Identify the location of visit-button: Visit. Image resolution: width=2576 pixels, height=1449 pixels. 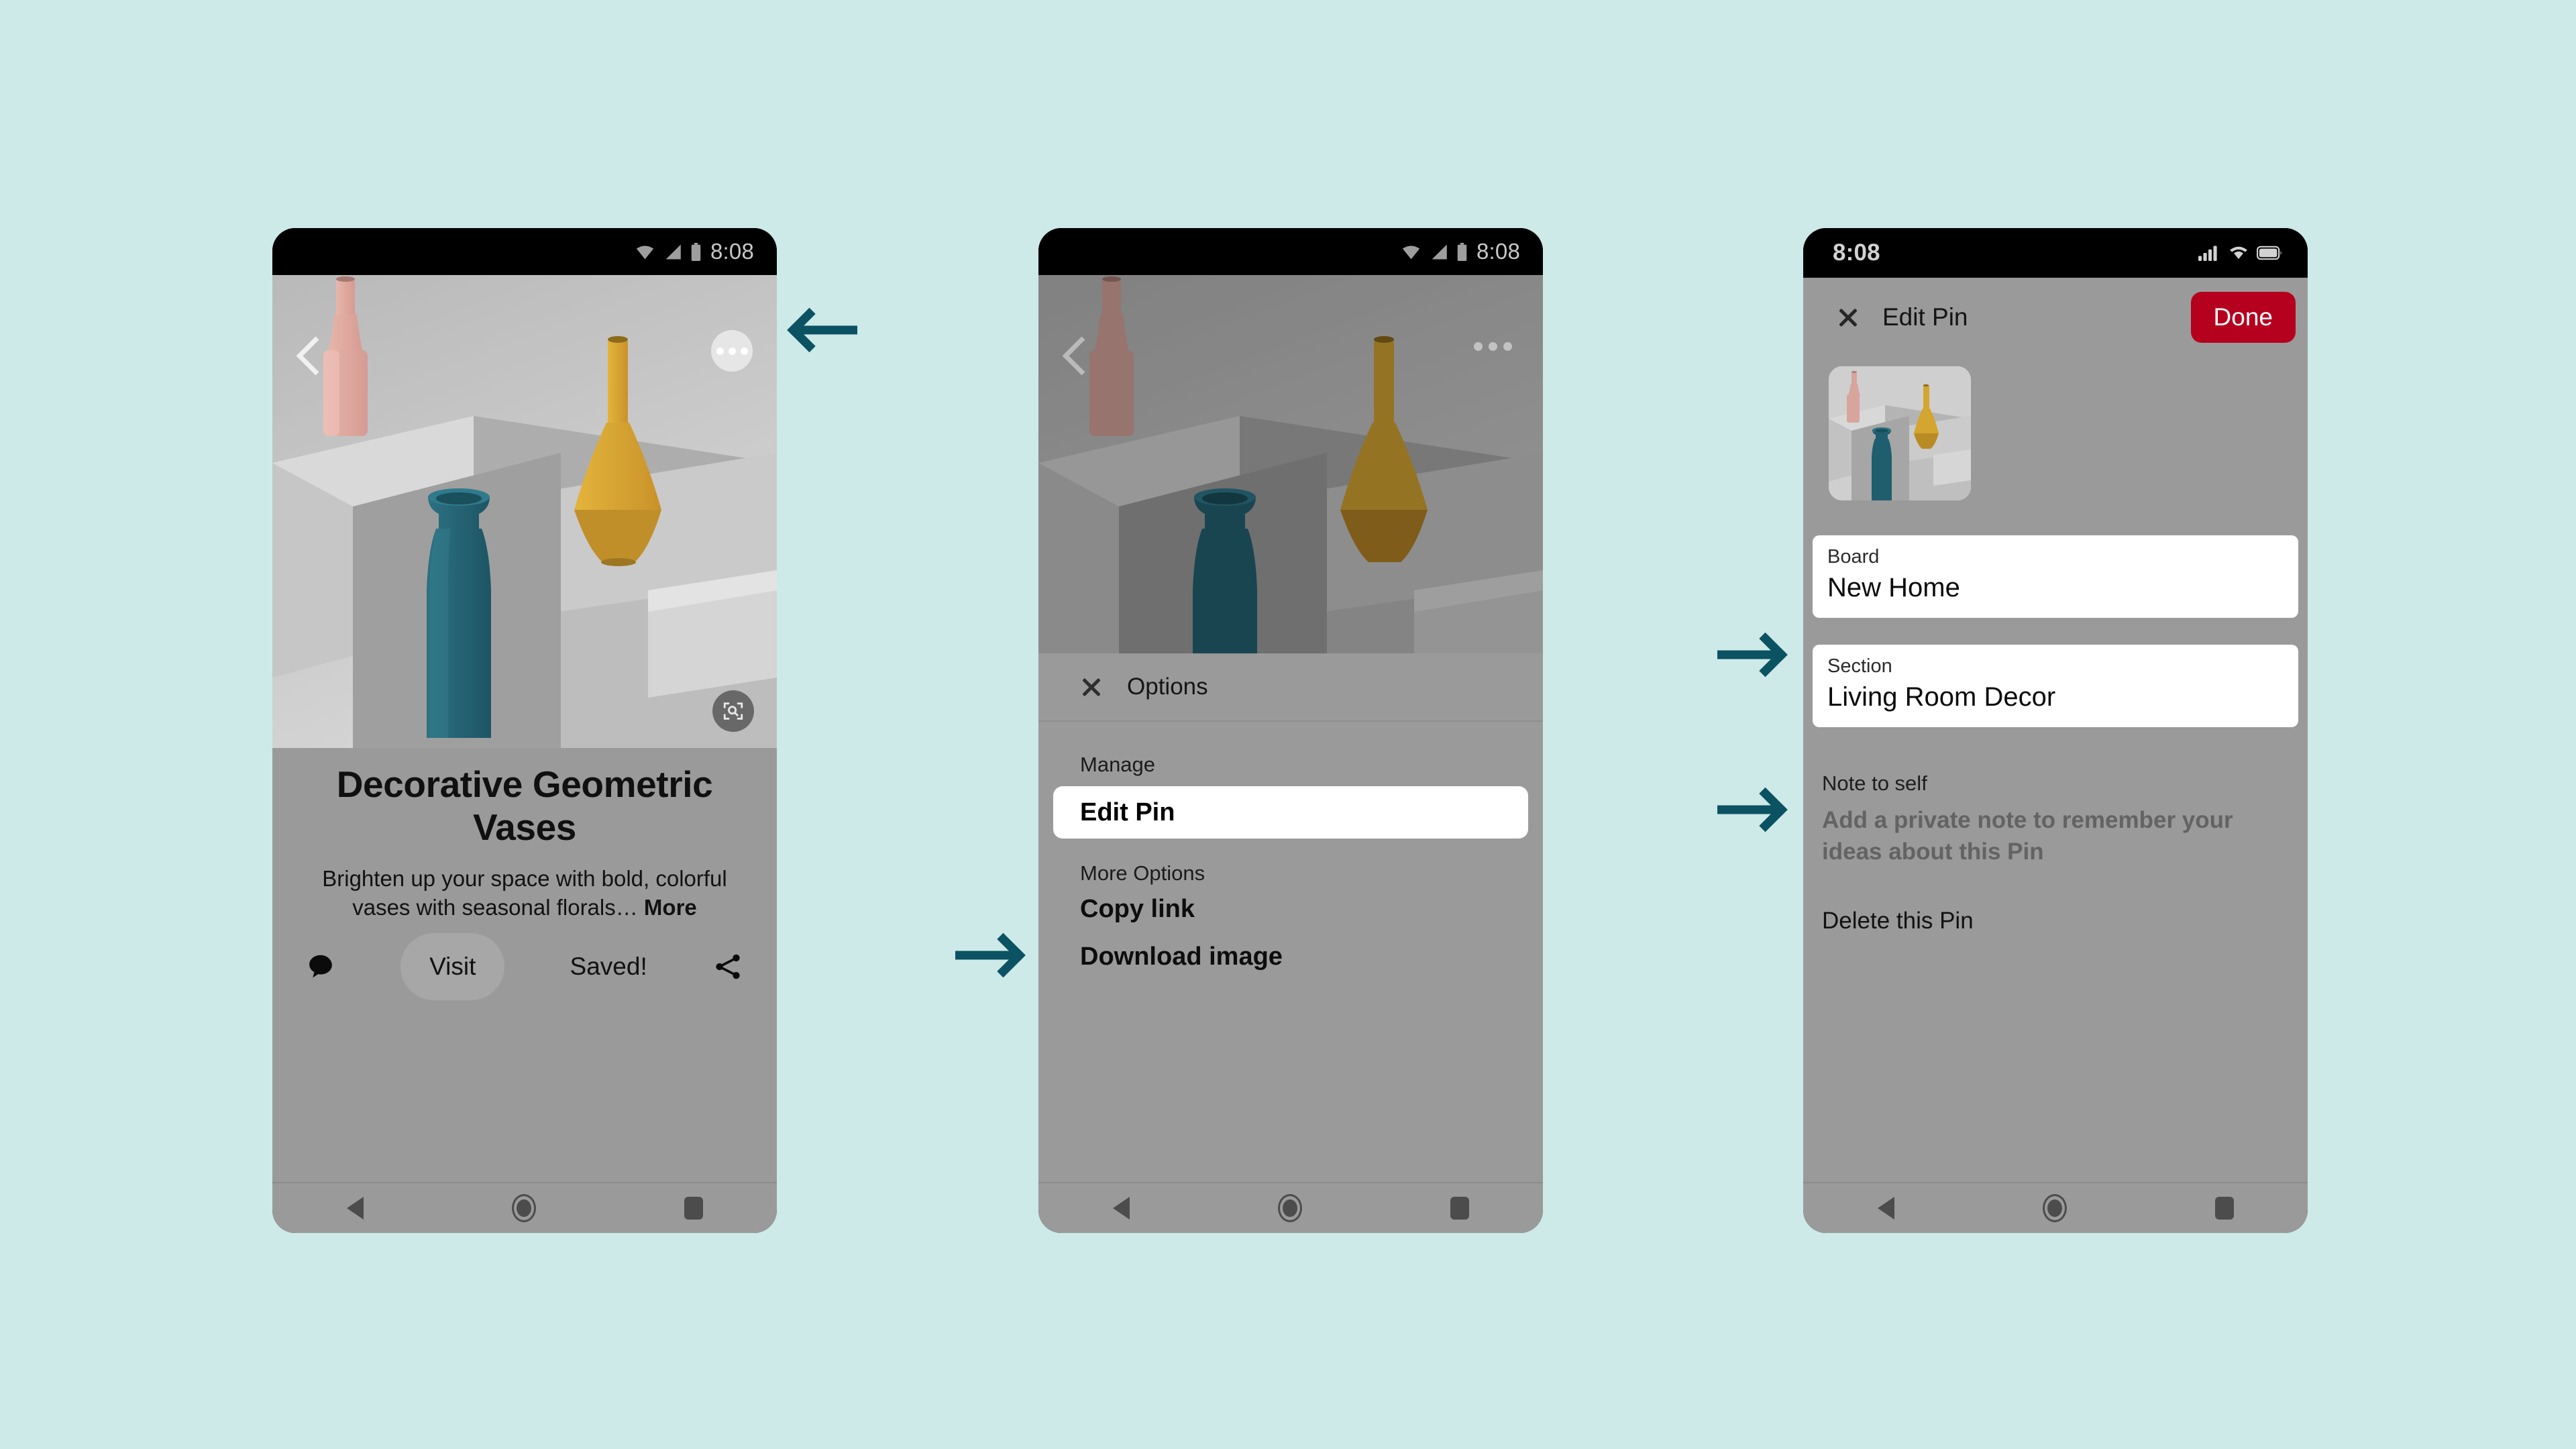
(452, 966).